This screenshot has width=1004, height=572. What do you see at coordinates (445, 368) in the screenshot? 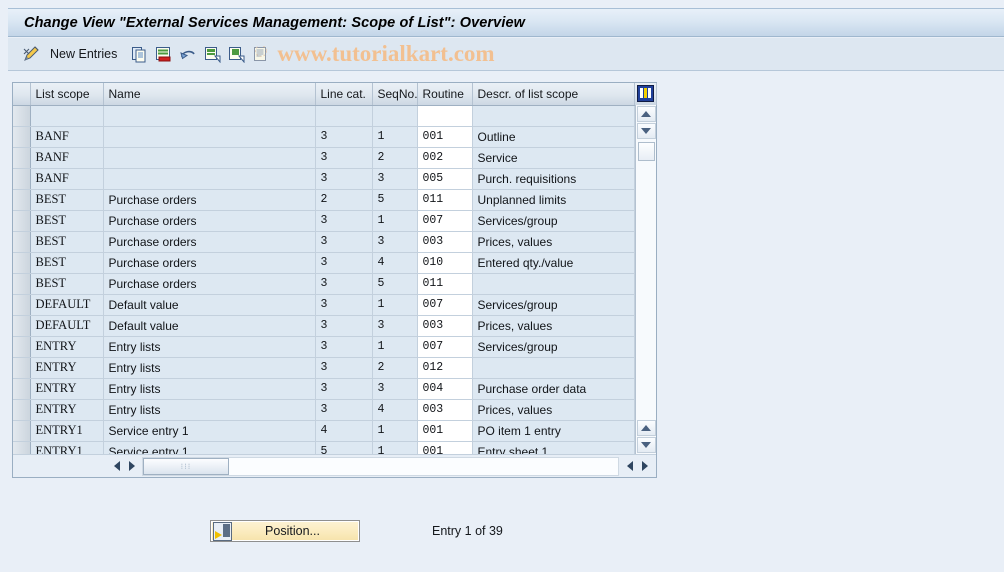
I see `cell-routine: 012` at bounding box center [445, 368].